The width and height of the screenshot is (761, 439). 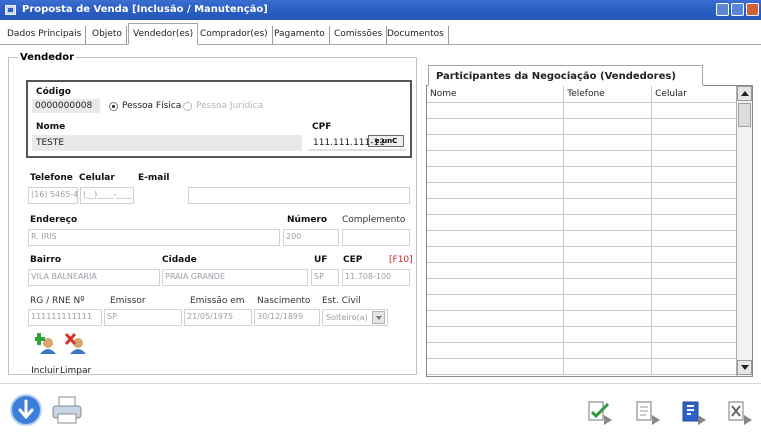 I want to click on report-icon, so click(x=694, y=413).